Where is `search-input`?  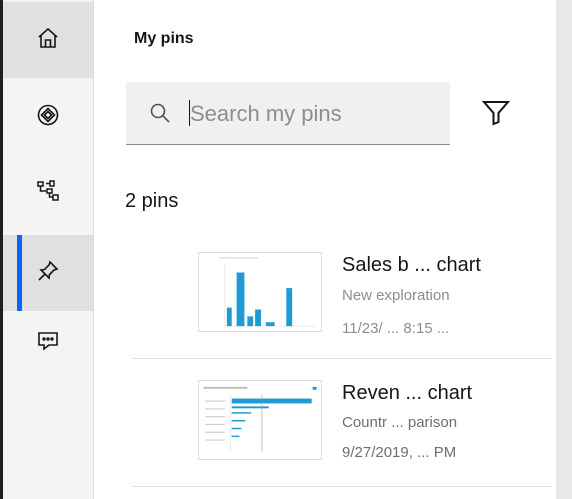 search-input is located at coordinates (315, 114).